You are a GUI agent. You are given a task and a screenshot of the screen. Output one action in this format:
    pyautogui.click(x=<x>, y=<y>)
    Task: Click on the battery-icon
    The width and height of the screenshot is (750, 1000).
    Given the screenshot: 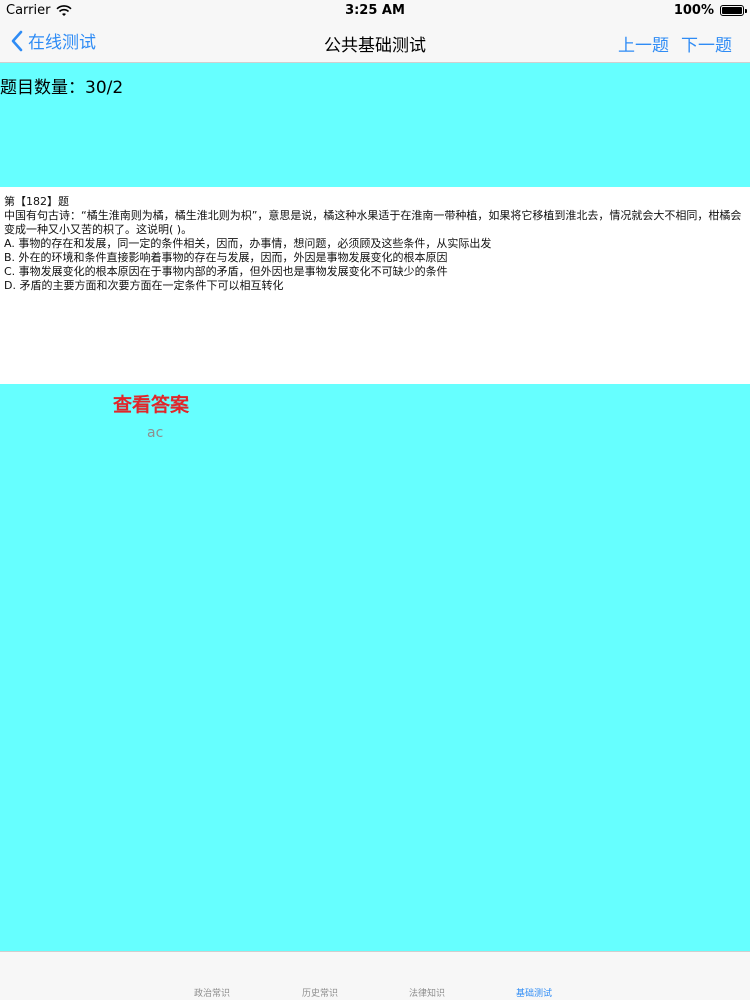 What is the action you would take?
    pyautogui.click(x=733, y=10)
    